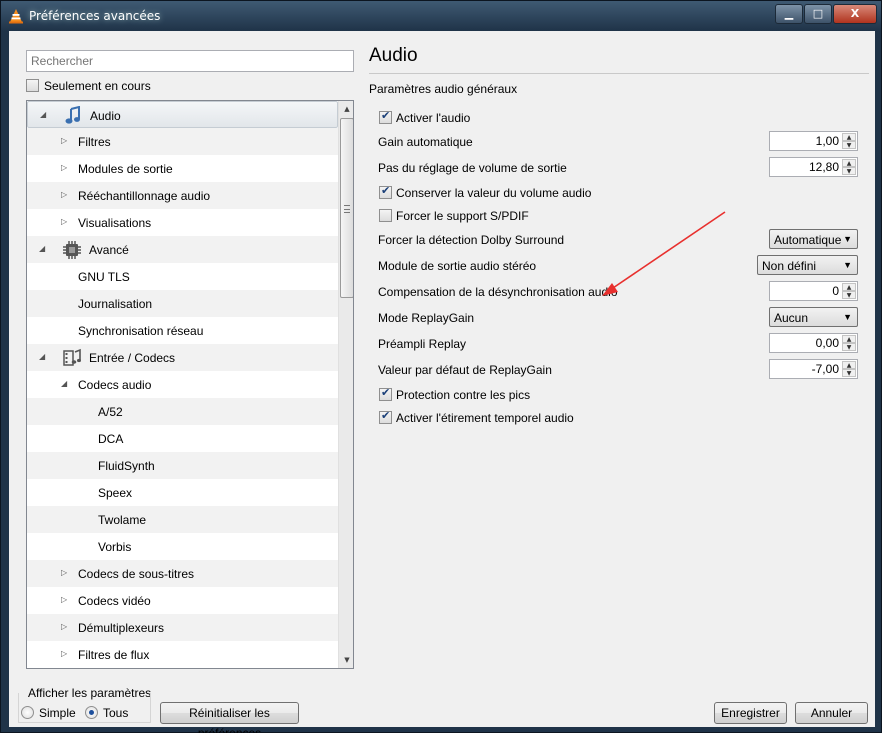  I want to click on tree-item-r-chantillonnage-audio: ▷ Rééchantillonnage audio, so click(182, 195).